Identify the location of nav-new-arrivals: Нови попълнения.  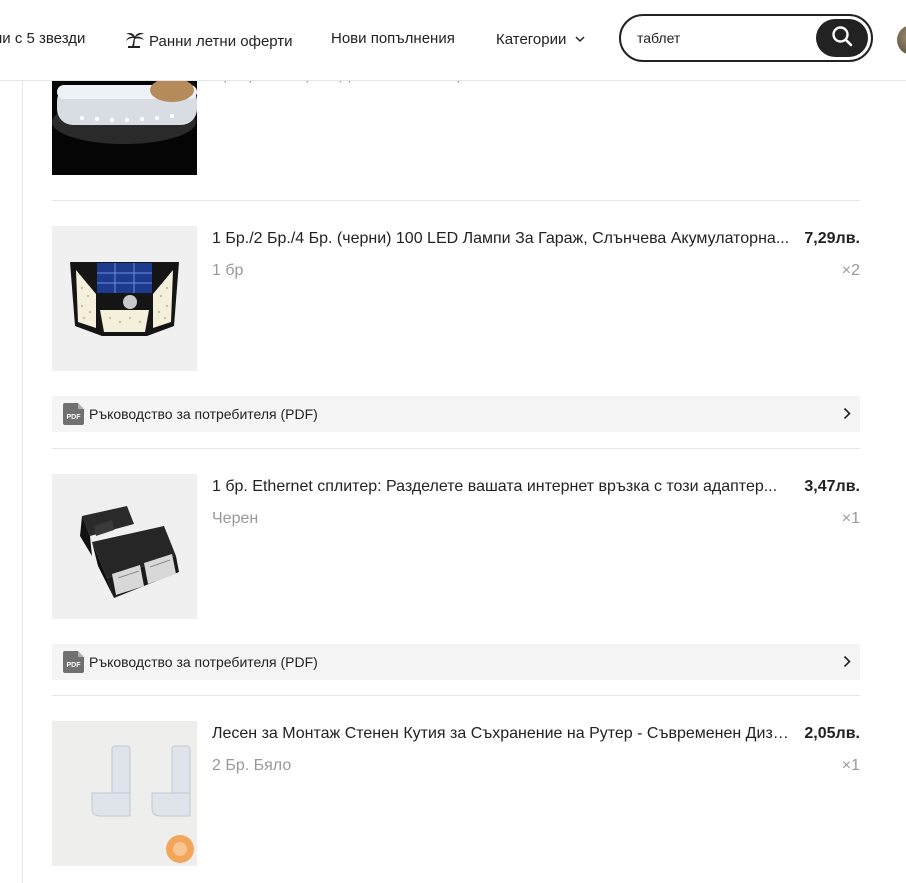
(393, 38).